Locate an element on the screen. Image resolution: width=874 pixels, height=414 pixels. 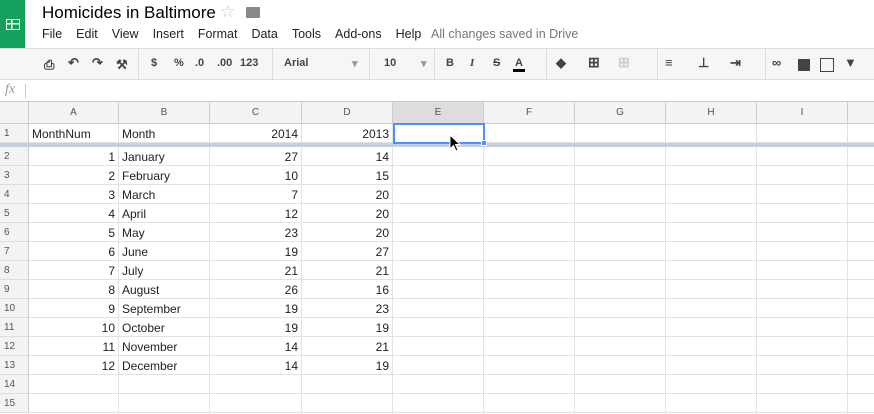
font-select: Arial is located at coordinates (296, 63).